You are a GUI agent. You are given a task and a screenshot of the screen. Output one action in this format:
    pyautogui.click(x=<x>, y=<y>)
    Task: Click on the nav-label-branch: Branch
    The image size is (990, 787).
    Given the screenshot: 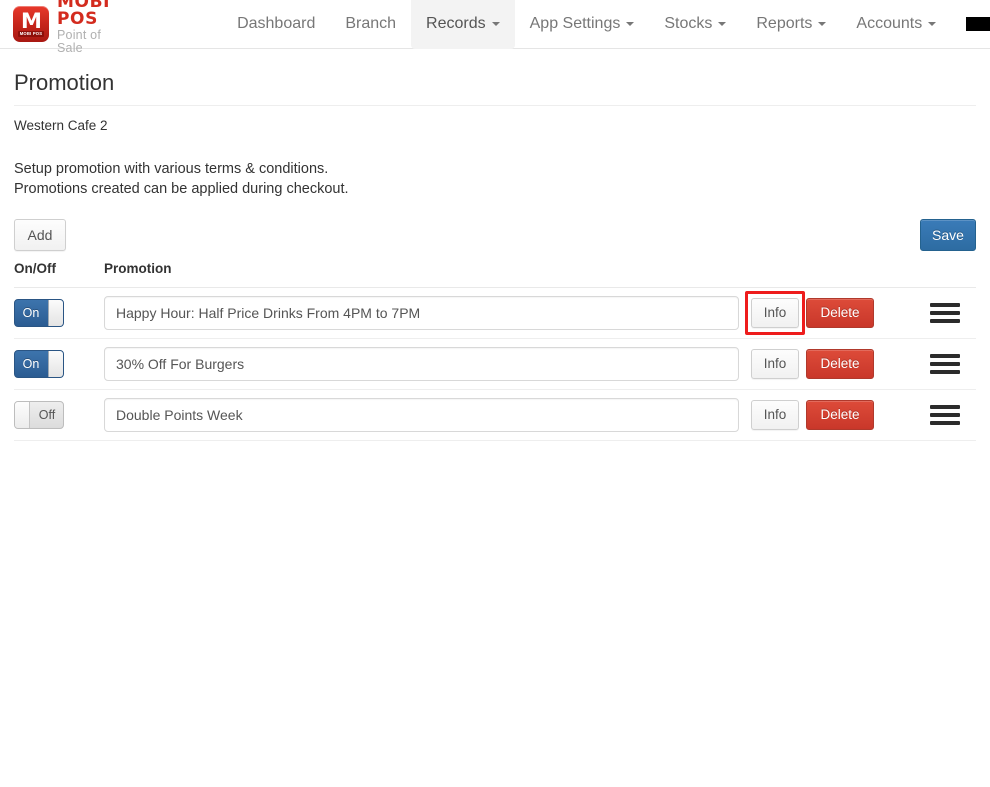 What is the action you would take?
    pyautogui.click(x=371, y=23)
    